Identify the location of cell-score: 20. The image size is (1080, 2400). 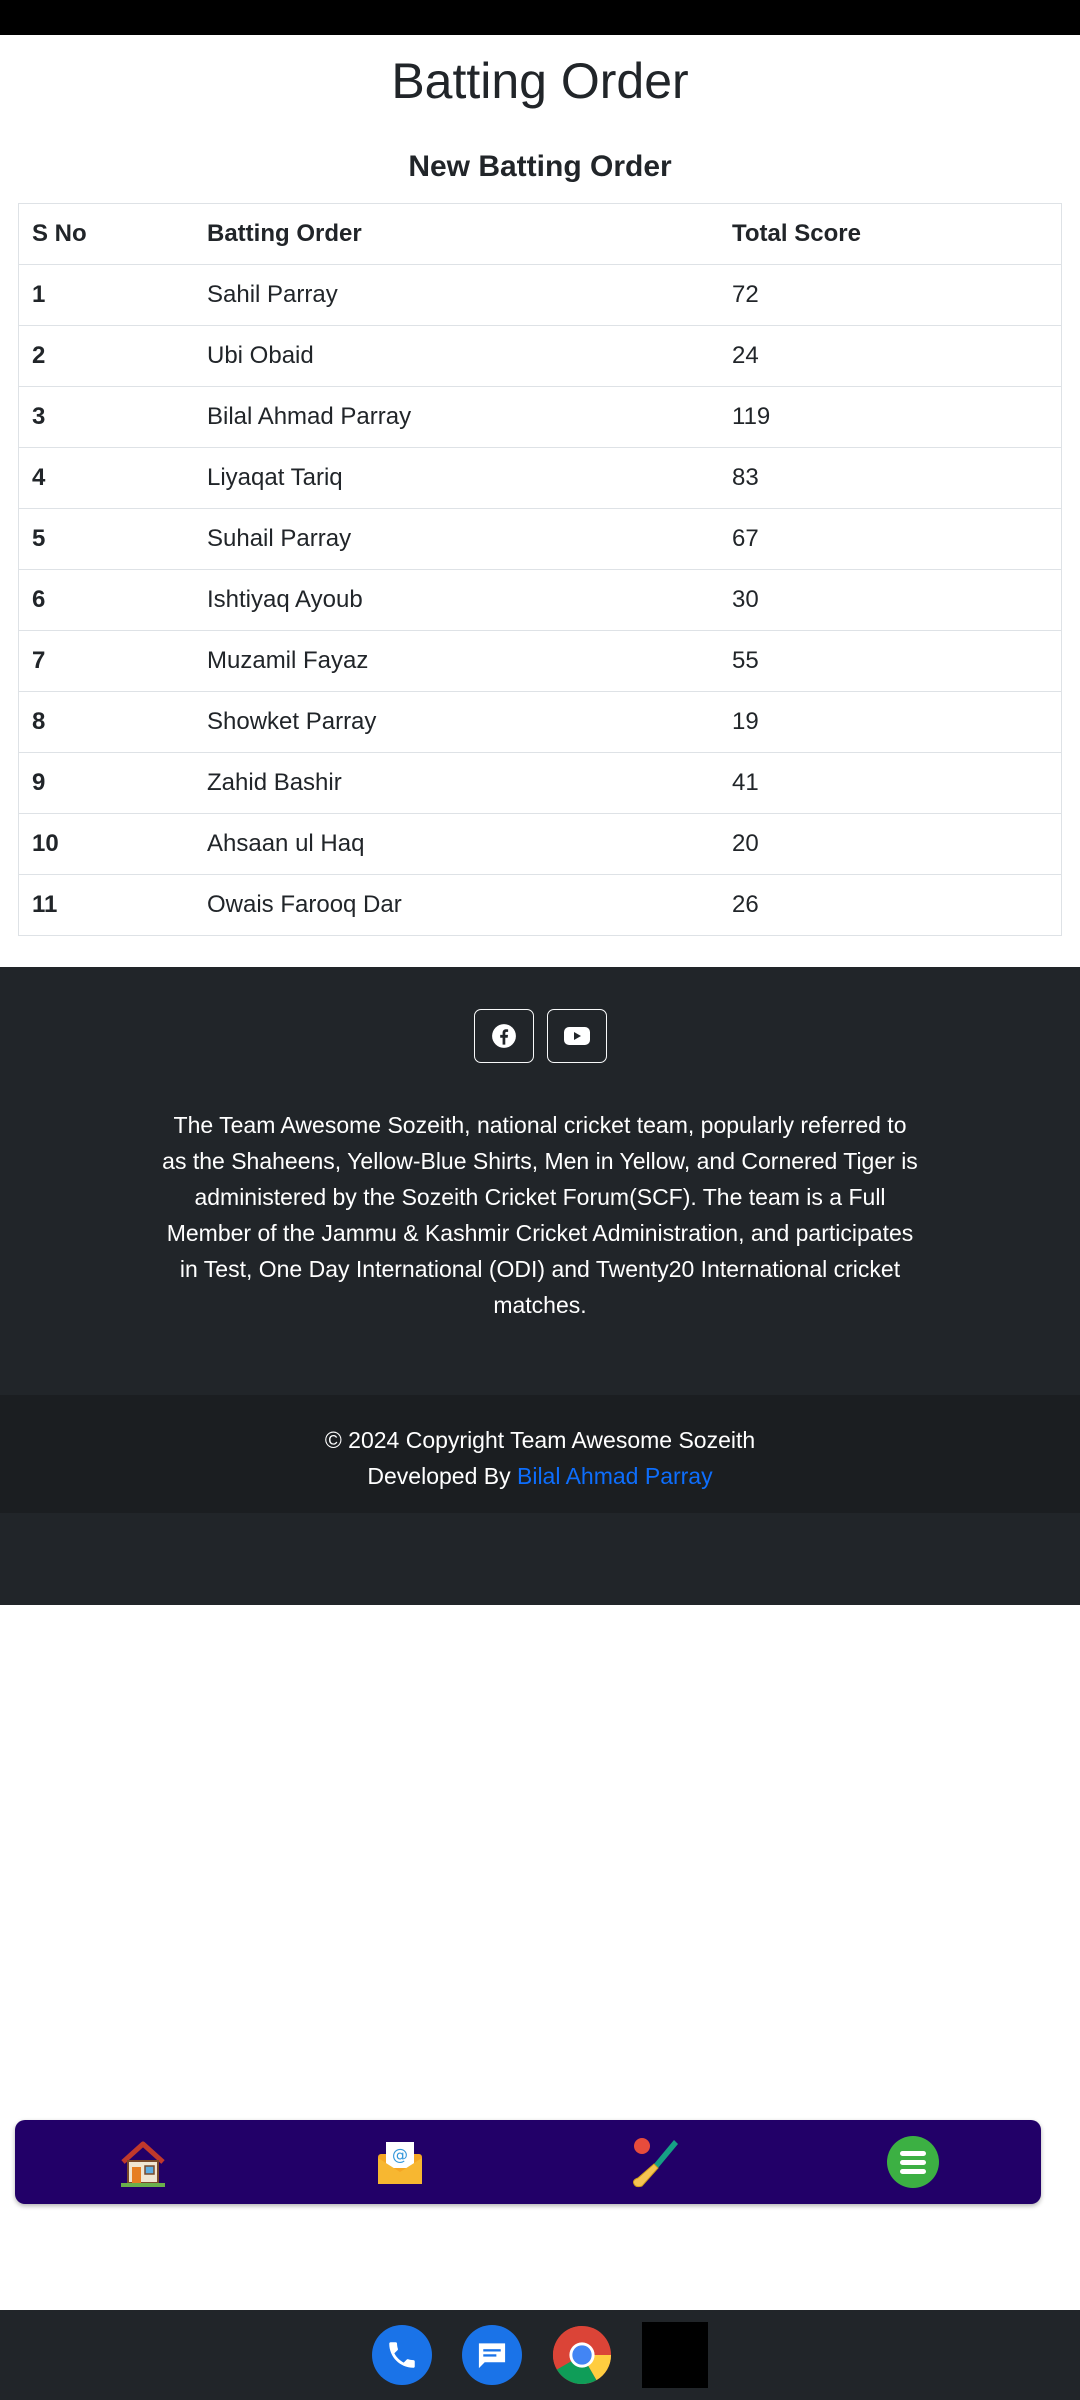
(890, 844).